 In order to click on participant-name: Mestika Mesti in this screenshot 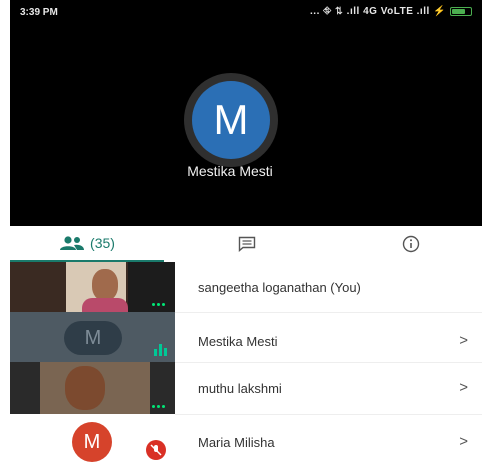, I will do `click(238, 341)`.